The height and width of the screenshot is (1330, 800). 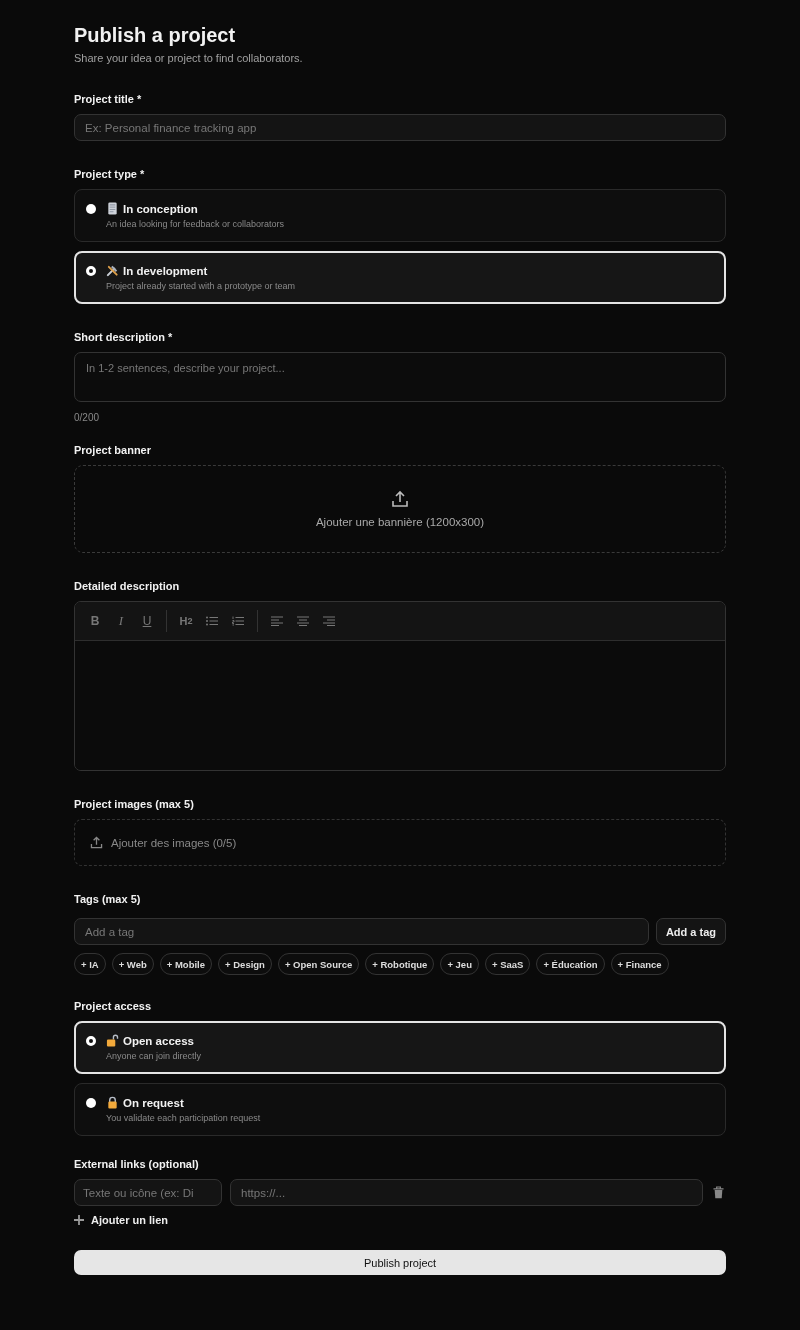 What do you see at coordinates (112, 208) in the screenshot?
I see `notepad-icon` at bounding box center [112, 208].